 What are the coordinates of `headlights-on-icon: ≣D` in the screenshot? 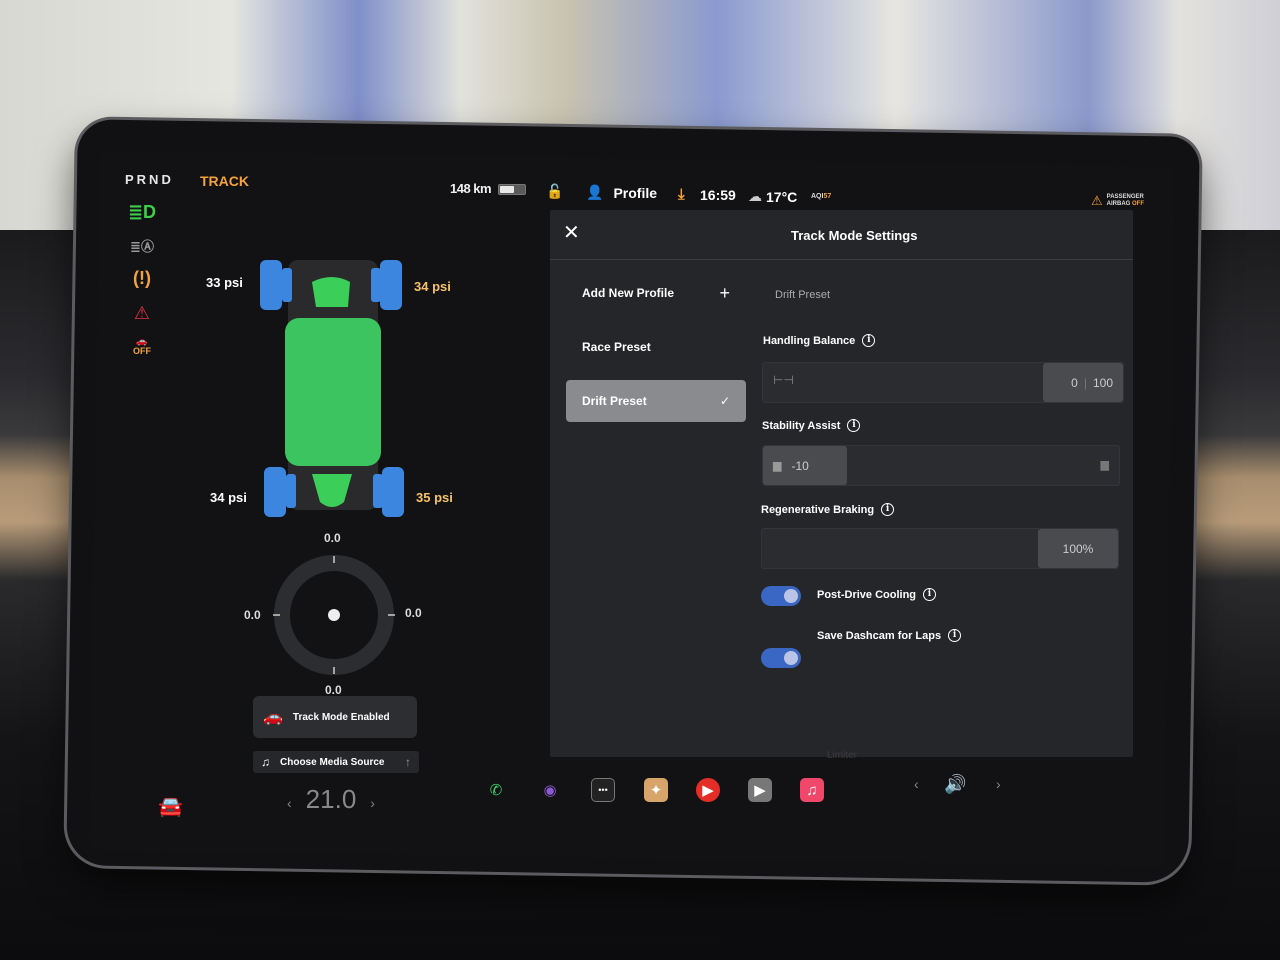 It's located at (142, 212).